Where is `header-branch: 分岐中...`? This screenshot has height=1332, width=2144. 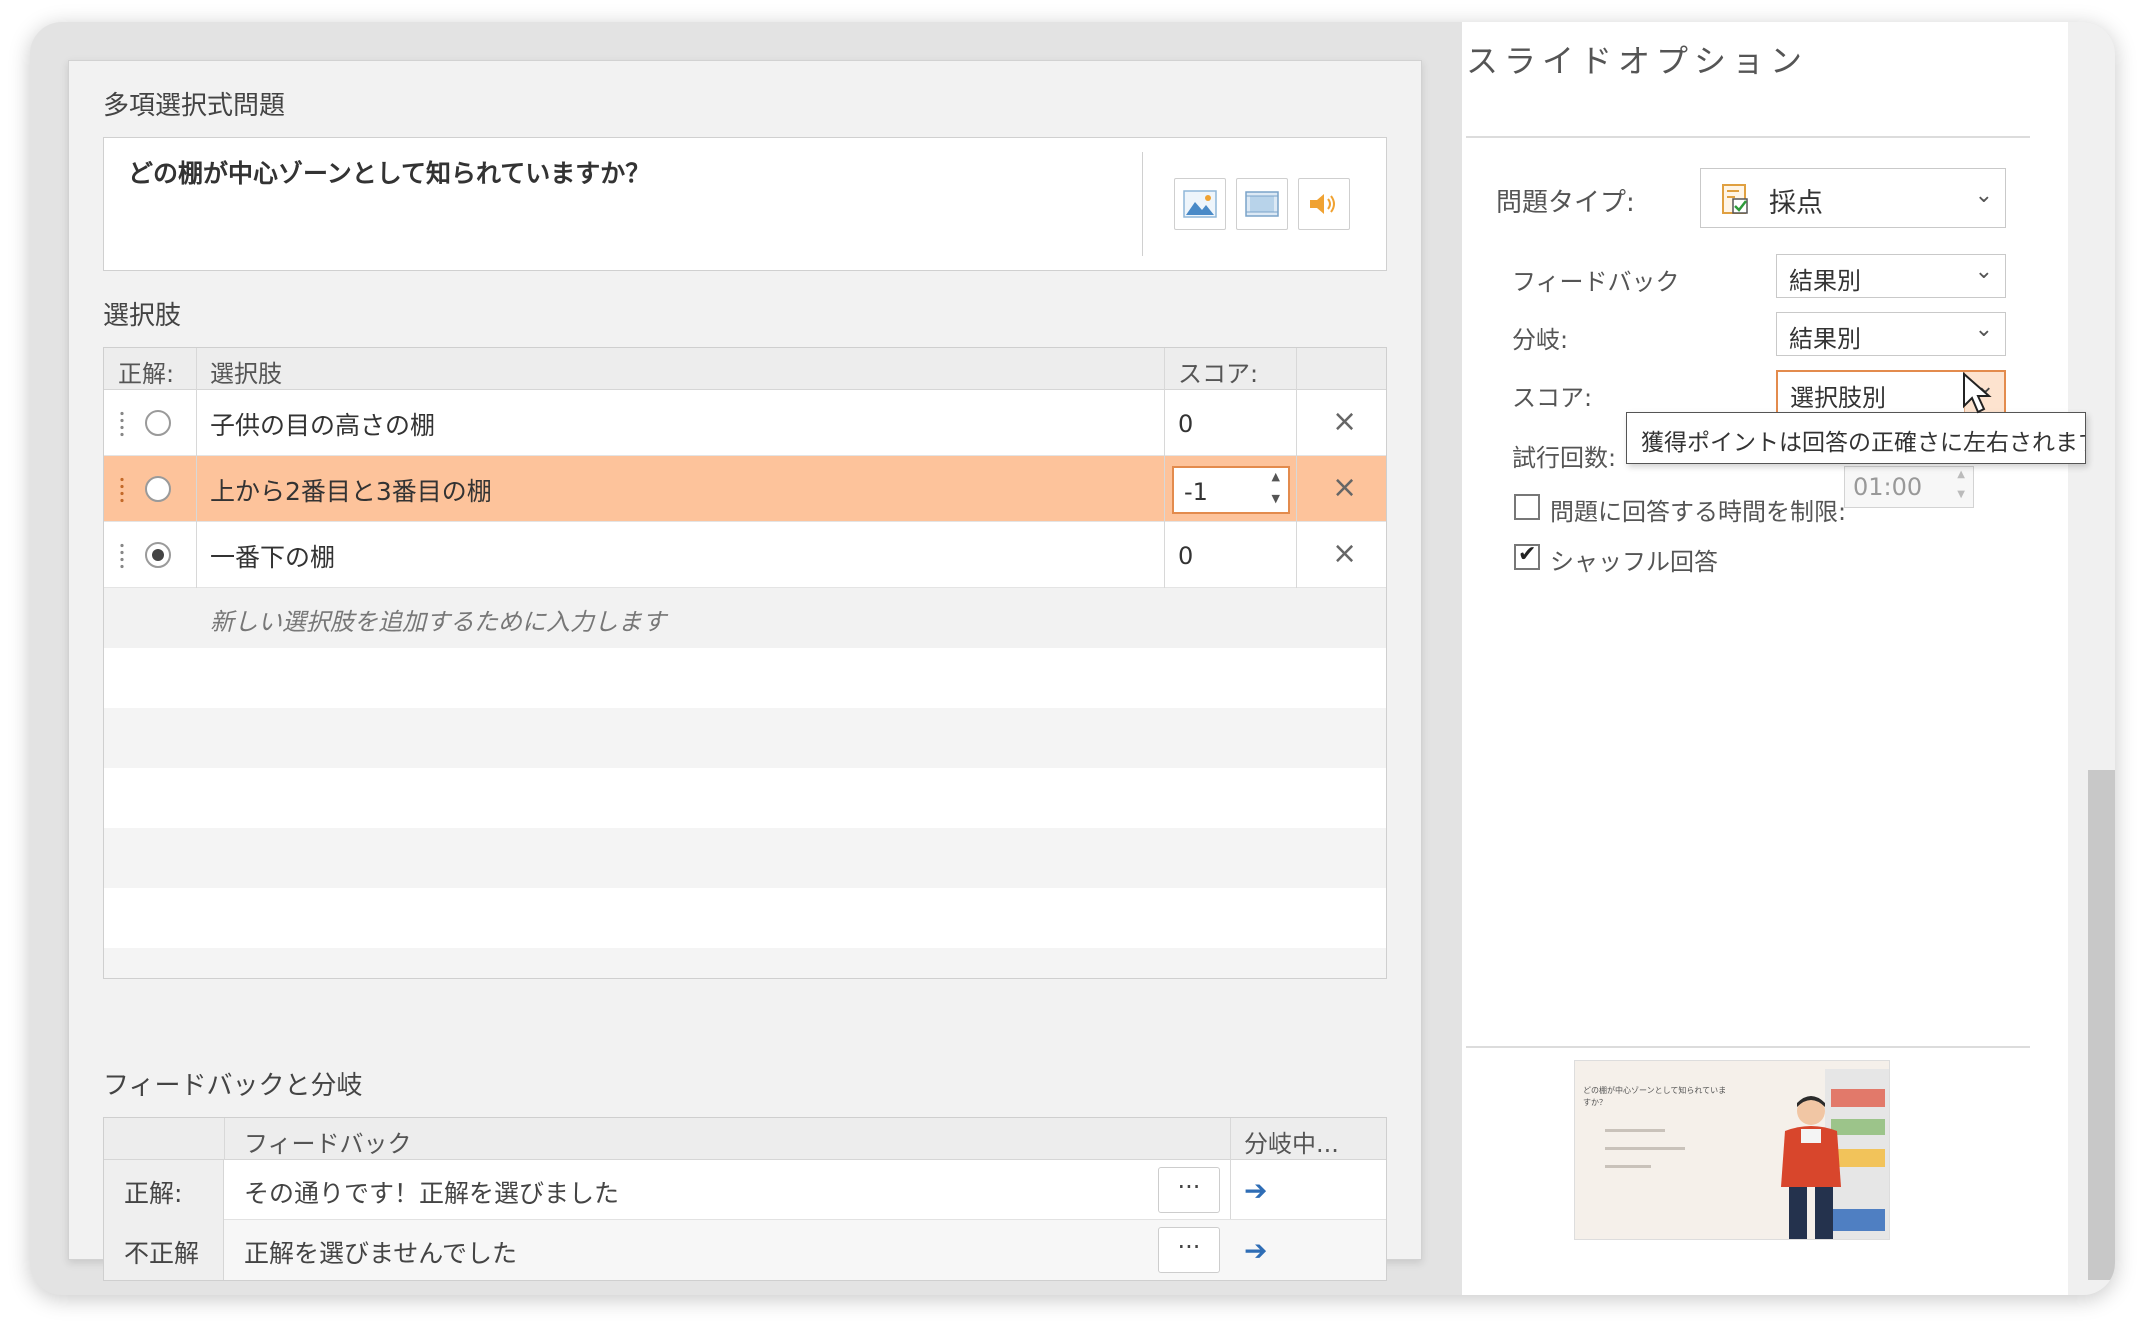
header-branch: 分岐中... is located at coordinates (1291, 1144).